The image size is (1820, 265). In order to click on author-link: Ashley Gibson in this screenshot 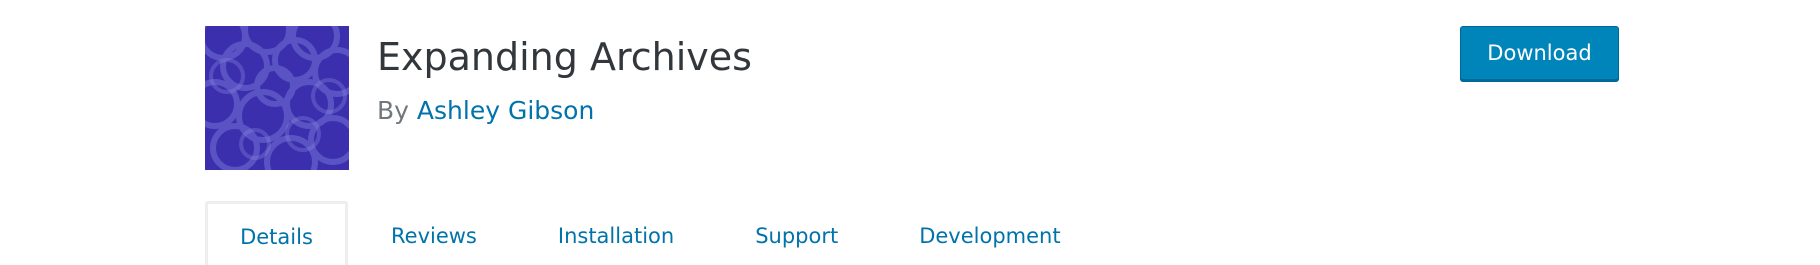, I will do `click(505, 110)`.